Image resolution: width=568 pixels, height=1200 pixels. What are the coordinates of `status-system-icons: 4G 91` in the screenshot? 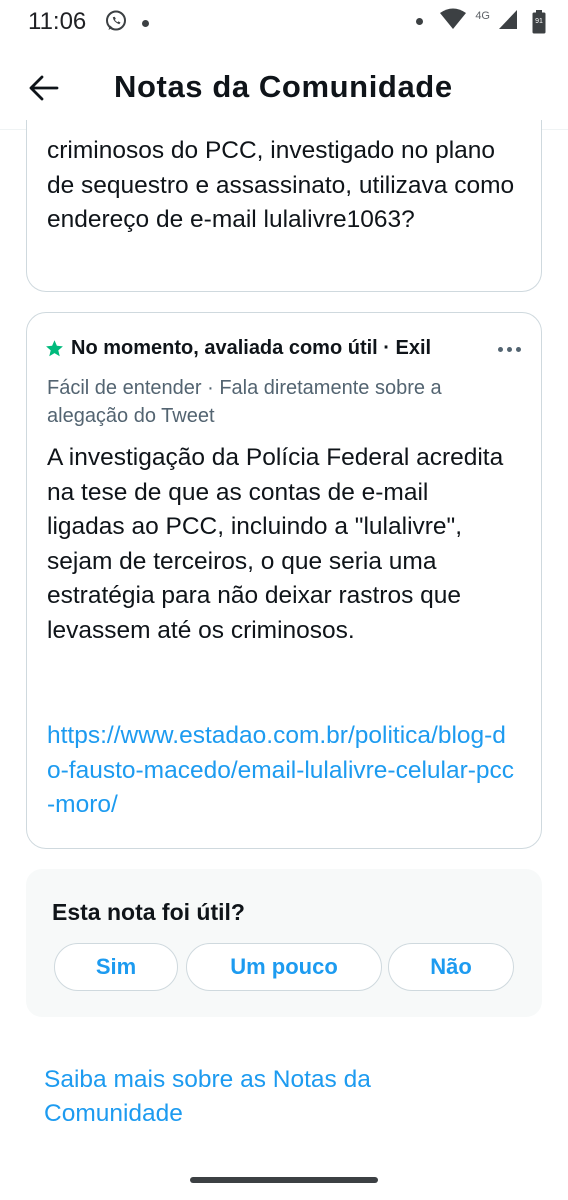 It's located at (481, 21).